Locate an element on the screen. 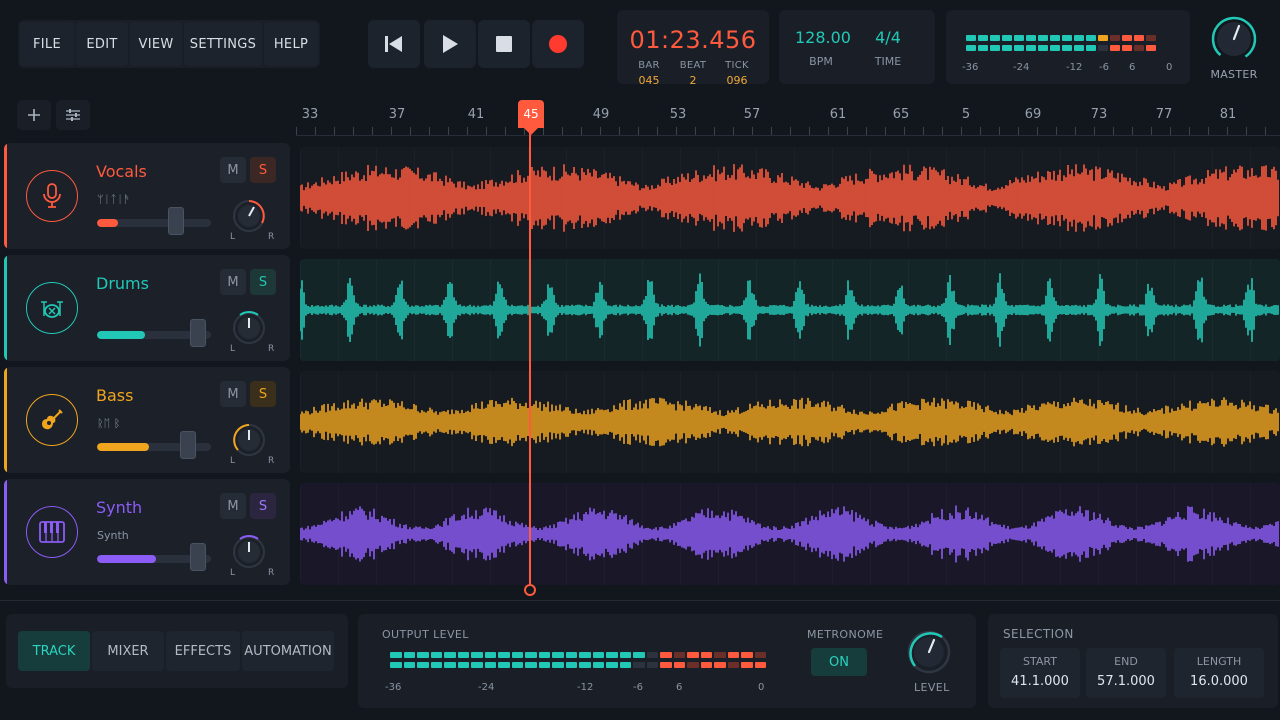 The image size is (1280, 720). ruler-bar-label: 69 is located at coordinates (1033, 114).